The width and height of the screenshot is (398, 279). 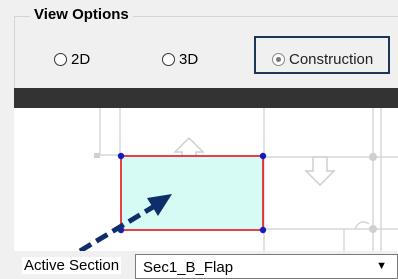 What do you see at coordinates (188, 267) in the screenshot?
I see `active-section-value: Sec1_B_Flap` at bounding box center [188, 267].